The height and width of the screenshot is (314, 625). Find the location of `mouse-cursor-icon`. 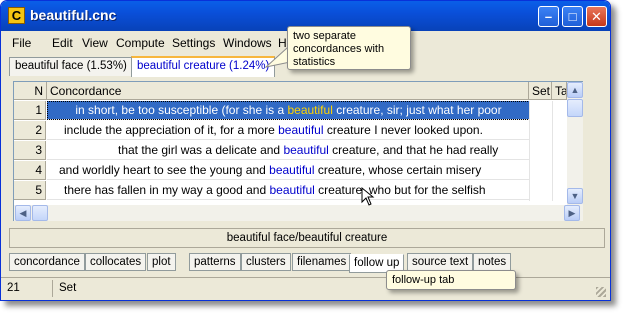

mouse-cursor-icon is located at coordinates (368, 196).